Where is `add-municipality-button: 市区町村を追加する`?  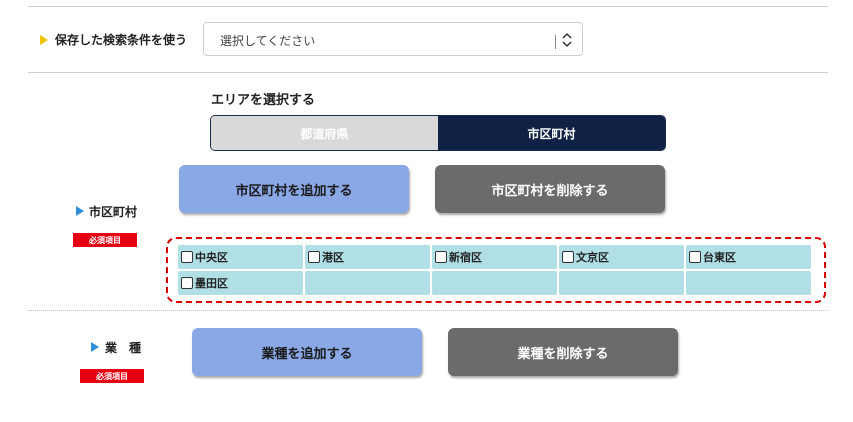 add-municipality-button: 市区町村を追加する is located at coordinates (294, 189).